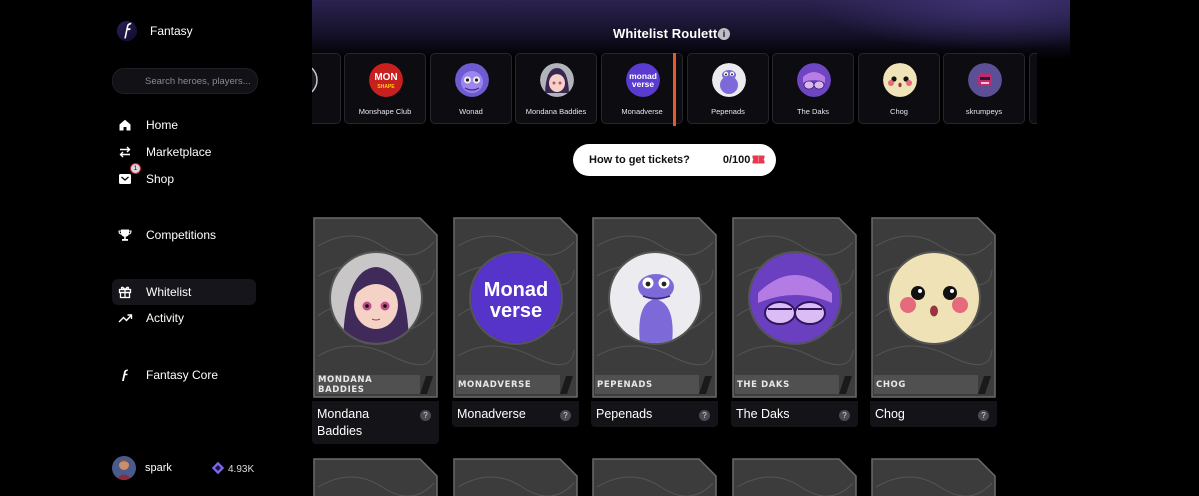 The image size is (1199, 496). I want to click on sidebar: Fantasy Home Marketplace 1 Shop, so click(189, 248).